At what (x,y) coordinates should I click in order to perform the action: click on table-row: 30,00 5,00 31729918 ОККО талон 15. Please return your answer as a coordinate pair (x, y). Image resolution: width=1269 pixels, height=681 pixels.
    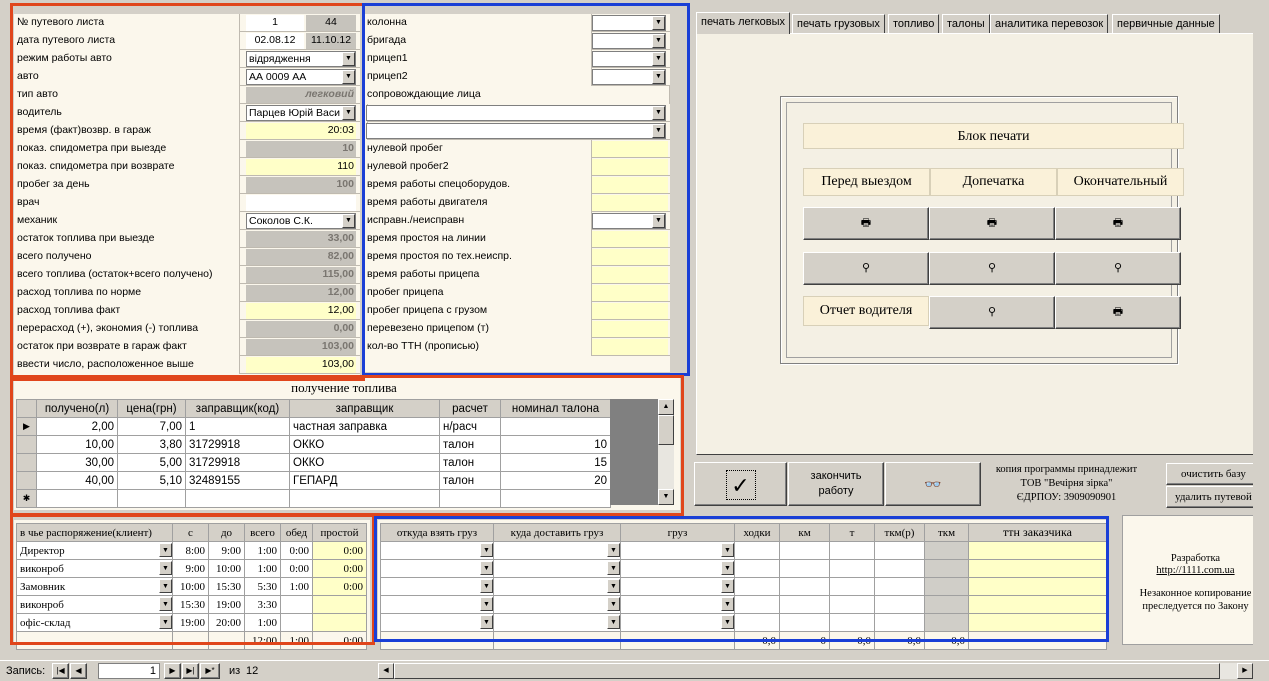
    Looking at the image, I should click on (313, 462).